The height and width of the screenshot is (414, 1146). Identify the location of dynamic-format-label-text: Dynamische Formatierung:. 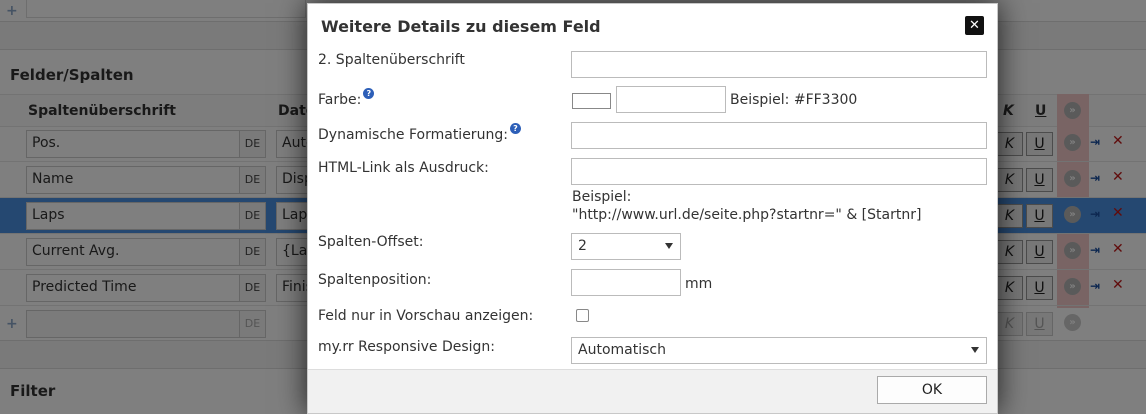
(413, 135).